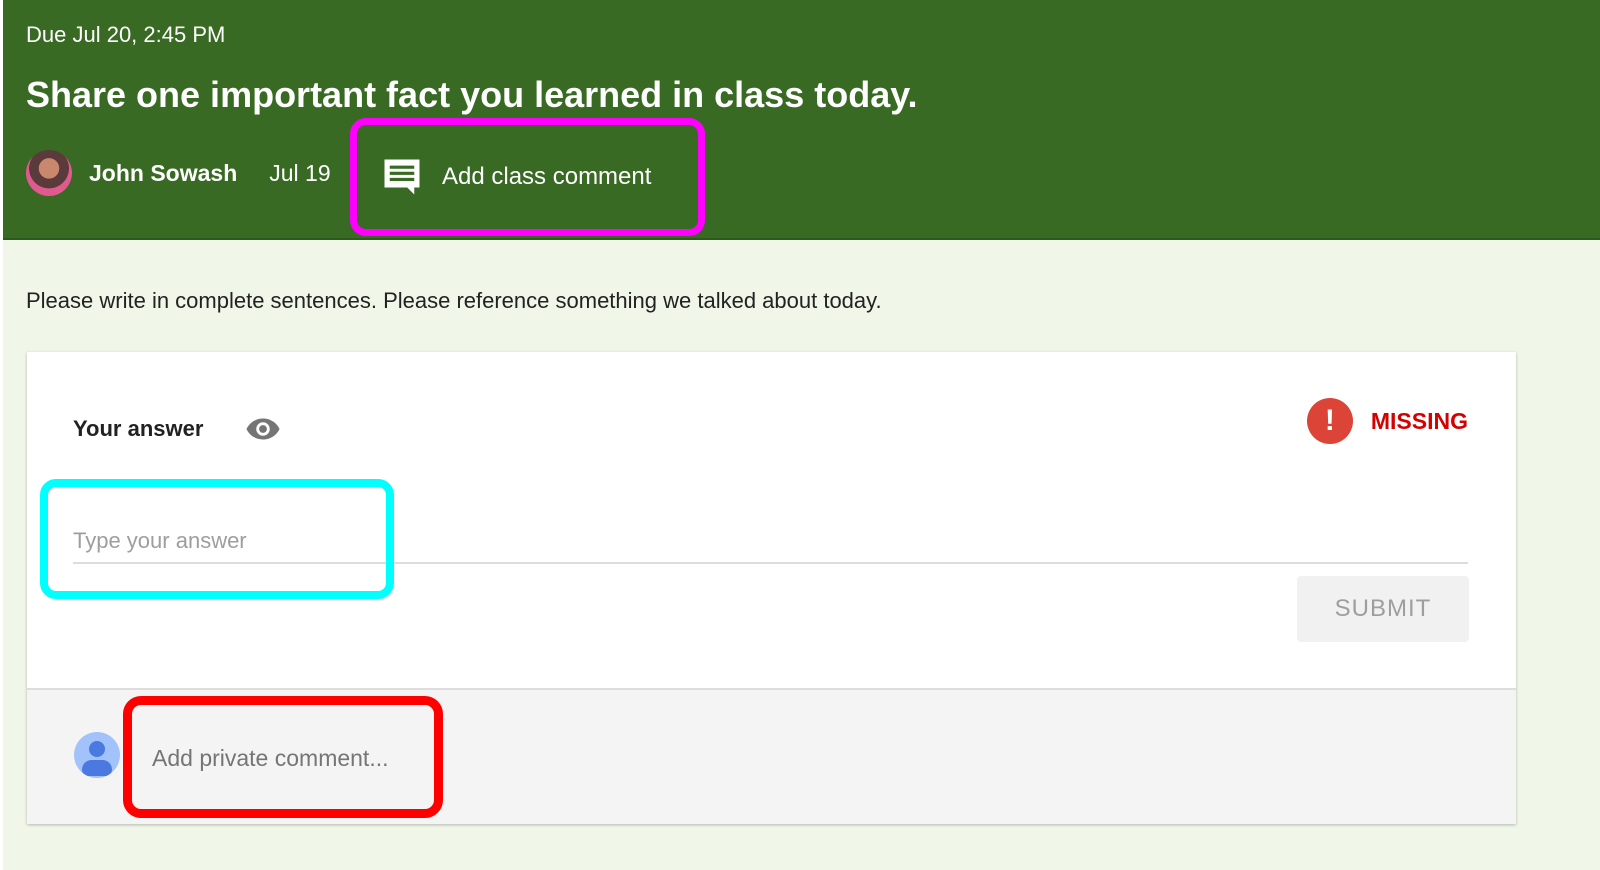 This screenshot has height=870, width=1600. What do you see at coordinates (163, 172) in the screenshot?
I see `author-name: John Sowash` at bounding box center [163, 172].